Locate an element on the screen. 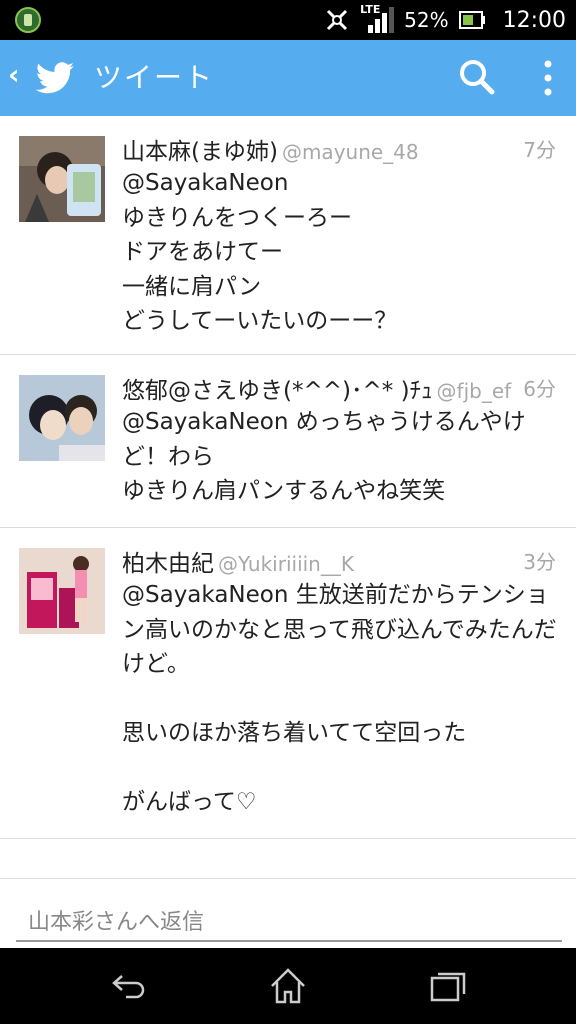 The image size is (576, 1024). reply-placeholder: 山本彩さんへ返信 is located at coordinates (116, 922).